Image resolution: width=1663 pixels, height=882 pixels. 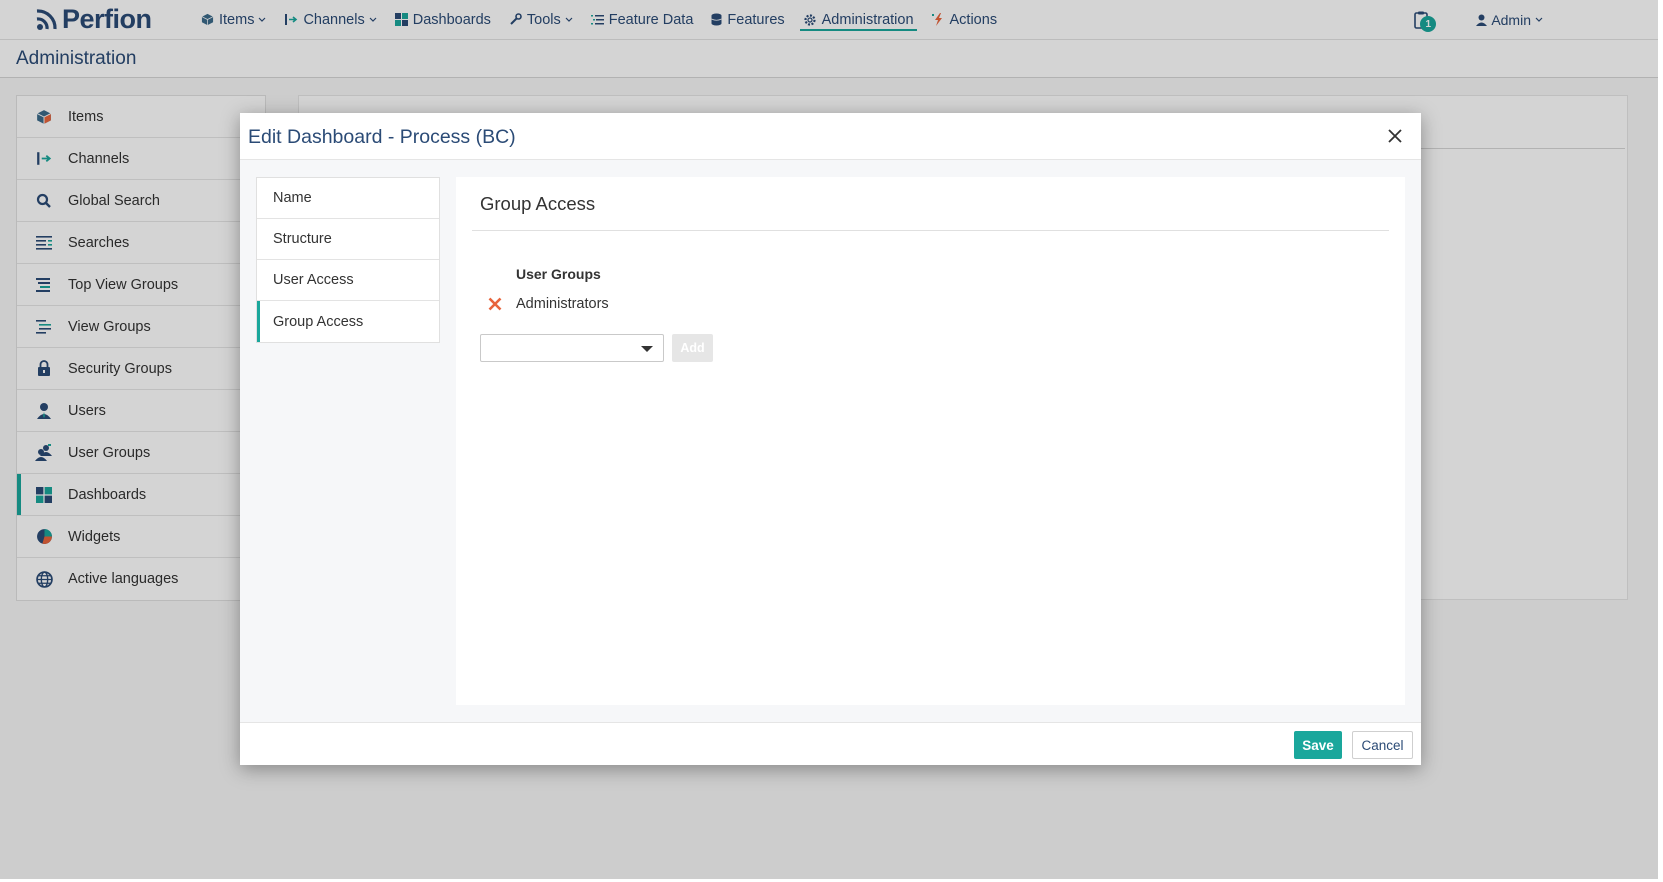 I want to click on remove-group-button, so click(x=495, y=304).